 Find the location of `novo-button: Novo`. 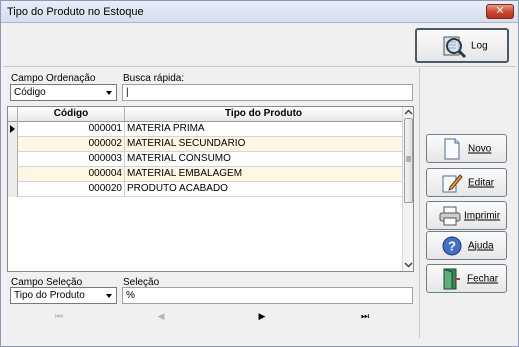

novo-button: Novo is located at coordinates (466, 148).